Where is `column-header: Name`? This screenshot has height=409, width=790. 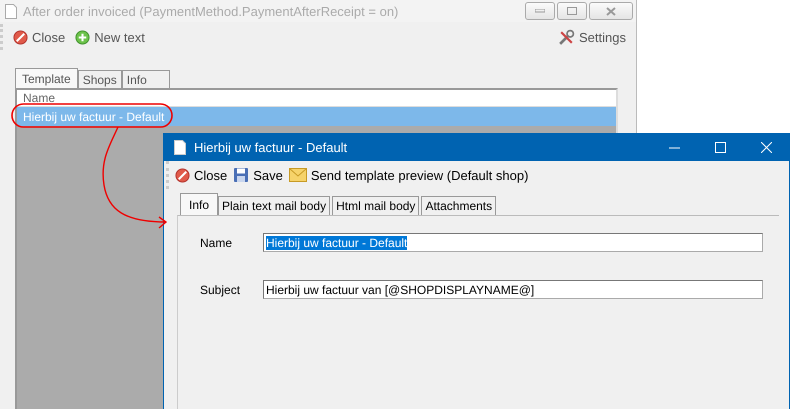
column-header: Name is located at coordinates (39, 98).